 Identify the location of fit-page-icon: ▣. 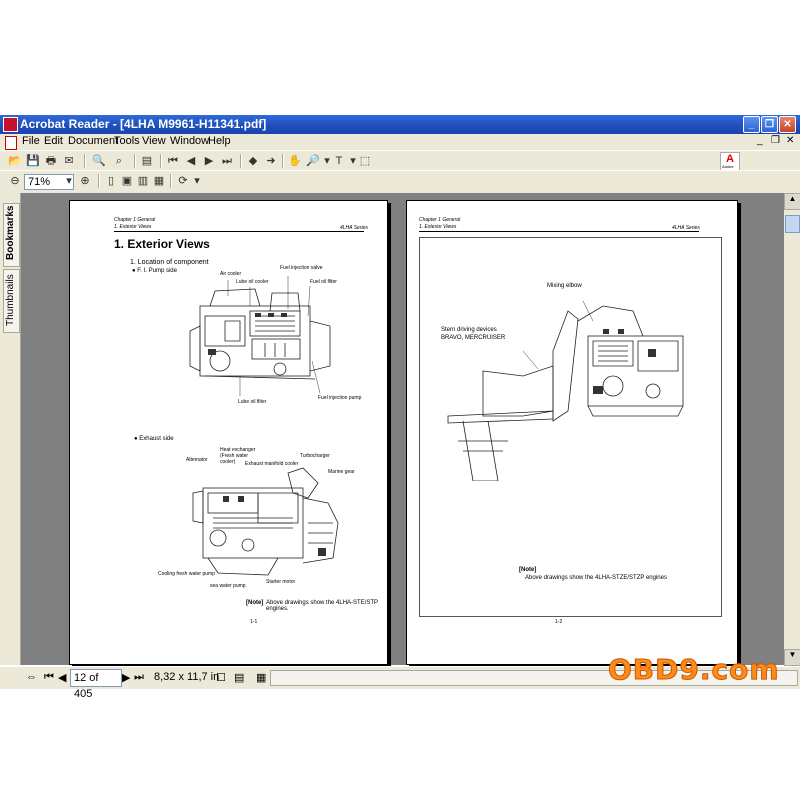
(127, 181).